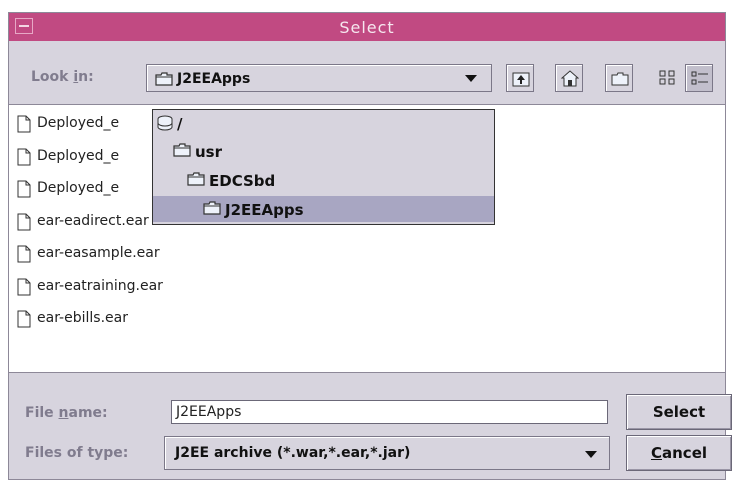 This screenshot has width=734, height=480. What do you see at coordinates (77, 453) in the screenshot?
I see `file-type-label: Files of type:` at bounding box center [77, 453].